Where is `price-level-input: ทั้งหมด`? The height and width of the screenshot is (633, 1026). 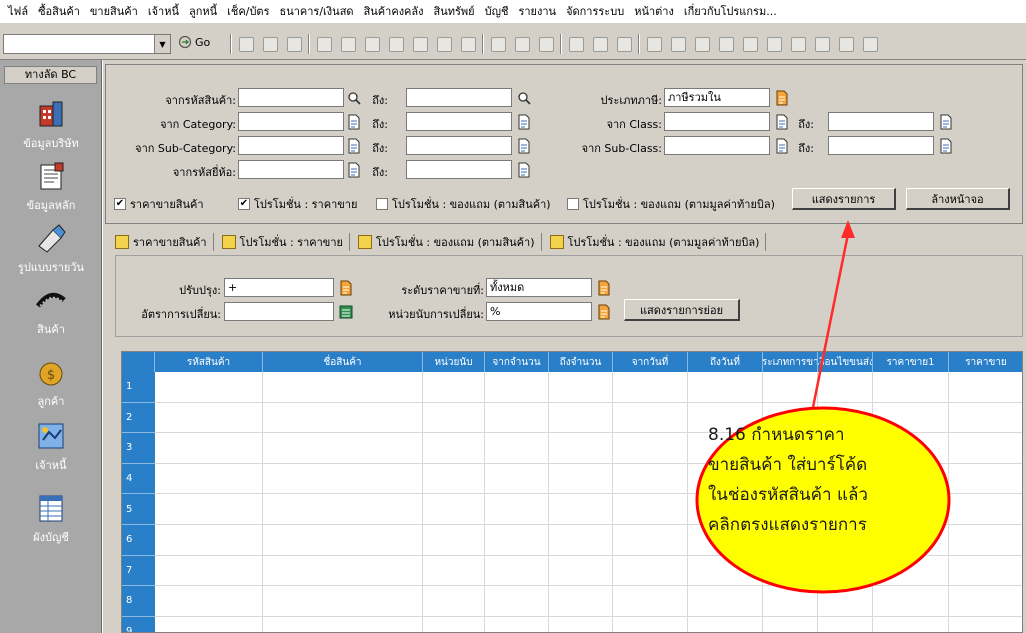
price-level-input: ทั้งหมด is located at coordinates (539, 287).